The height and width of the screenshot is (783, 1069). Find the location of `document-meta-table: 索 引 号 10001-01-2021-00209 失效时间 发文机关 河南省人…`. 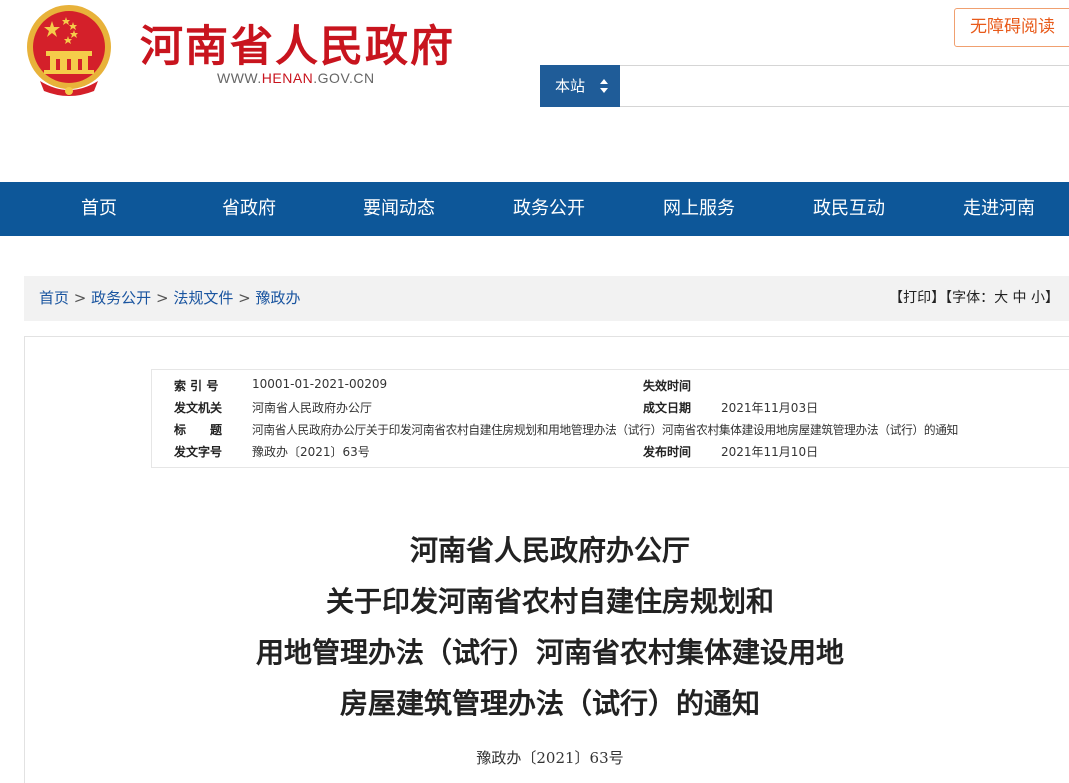

document-meta-table: 索 引 号 10001-01-2021-00209 失效时间 发文机关 河南省人… is located at coordinates (610, 418).